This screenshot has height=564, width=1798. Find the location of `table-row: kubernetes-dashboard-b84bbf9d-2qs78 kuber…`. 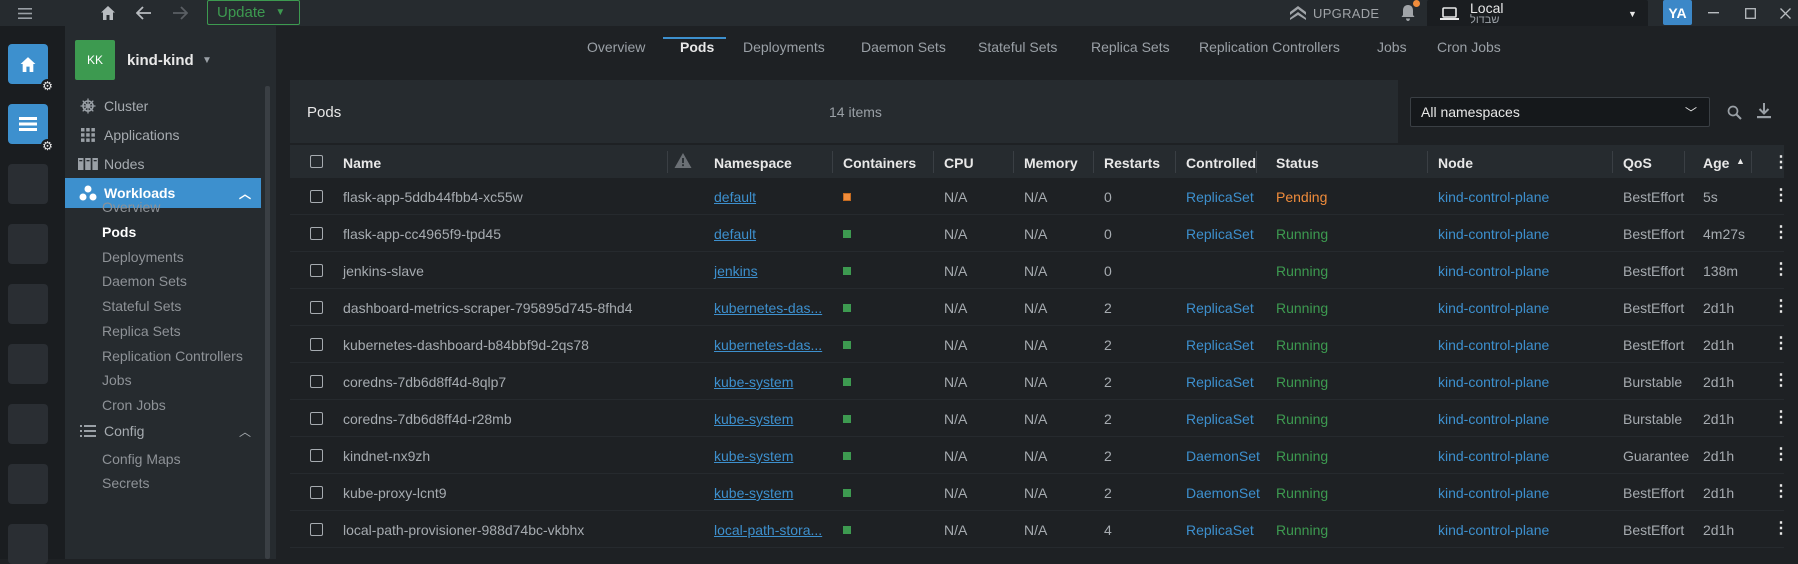

table-row: kubernetes-dashboard-b84bbf9d-2qs78 kuber… is located at coordinates (1044, 344).